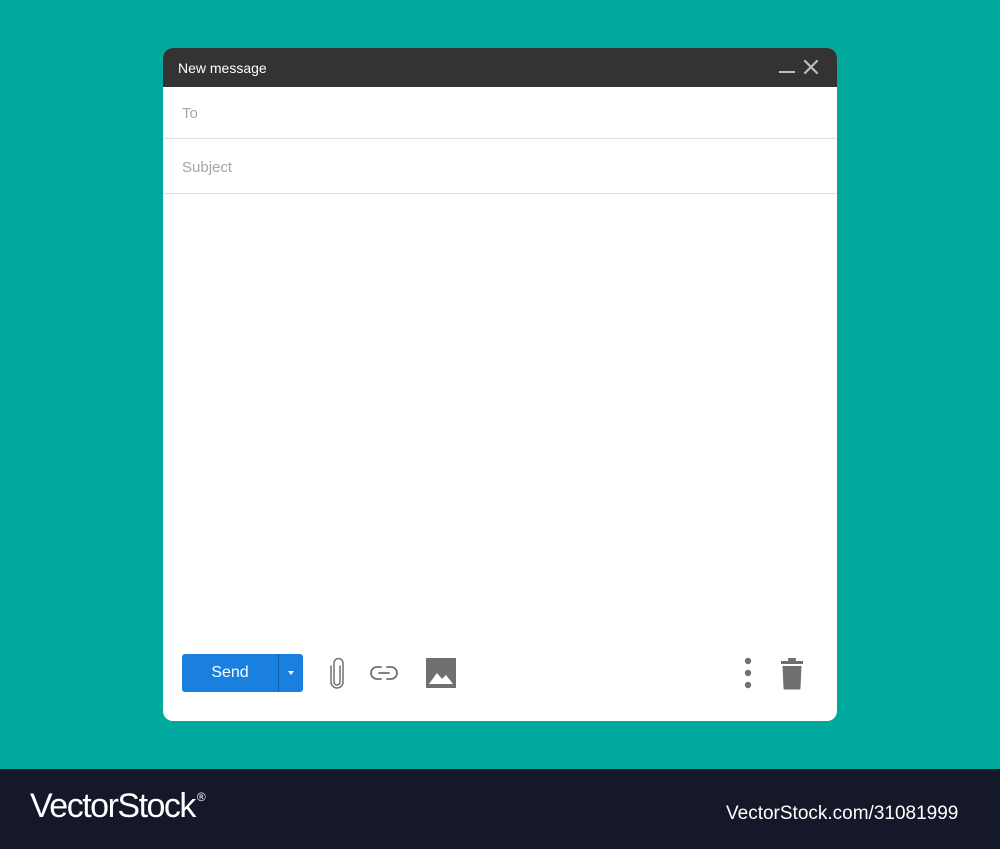 This screenshot has height=849, width=1000. What do you see at coordinates (842, 813) in the screenshot?
I see `stock-id: VectorStock.com/31081999` at bounding box center [842, 813].